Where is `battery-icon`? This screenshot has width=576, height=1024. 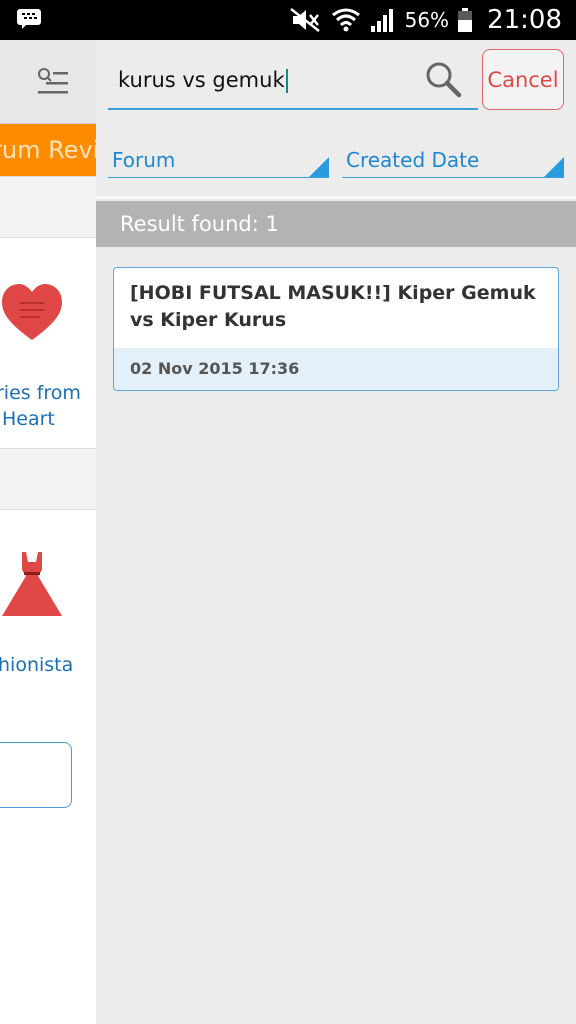 battery-icon is located at coordinates (465, 20).